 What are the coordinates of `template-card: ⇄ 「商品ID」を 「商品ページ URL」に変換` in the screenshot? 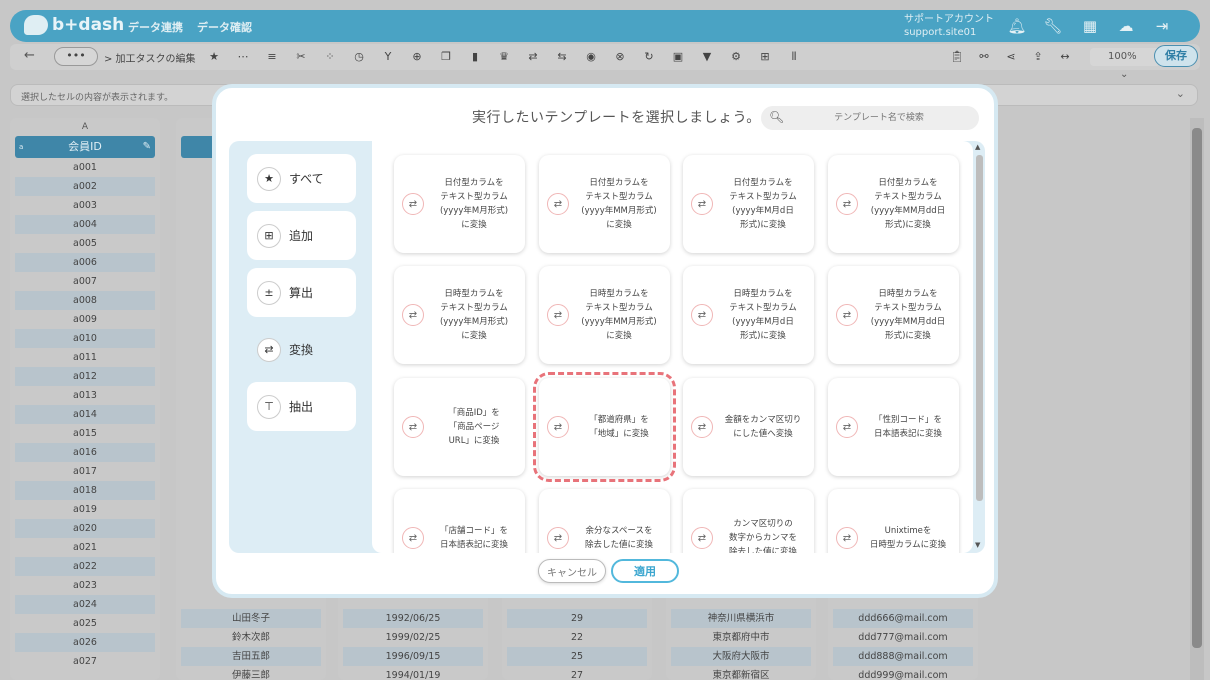 It's located at (459, 427).